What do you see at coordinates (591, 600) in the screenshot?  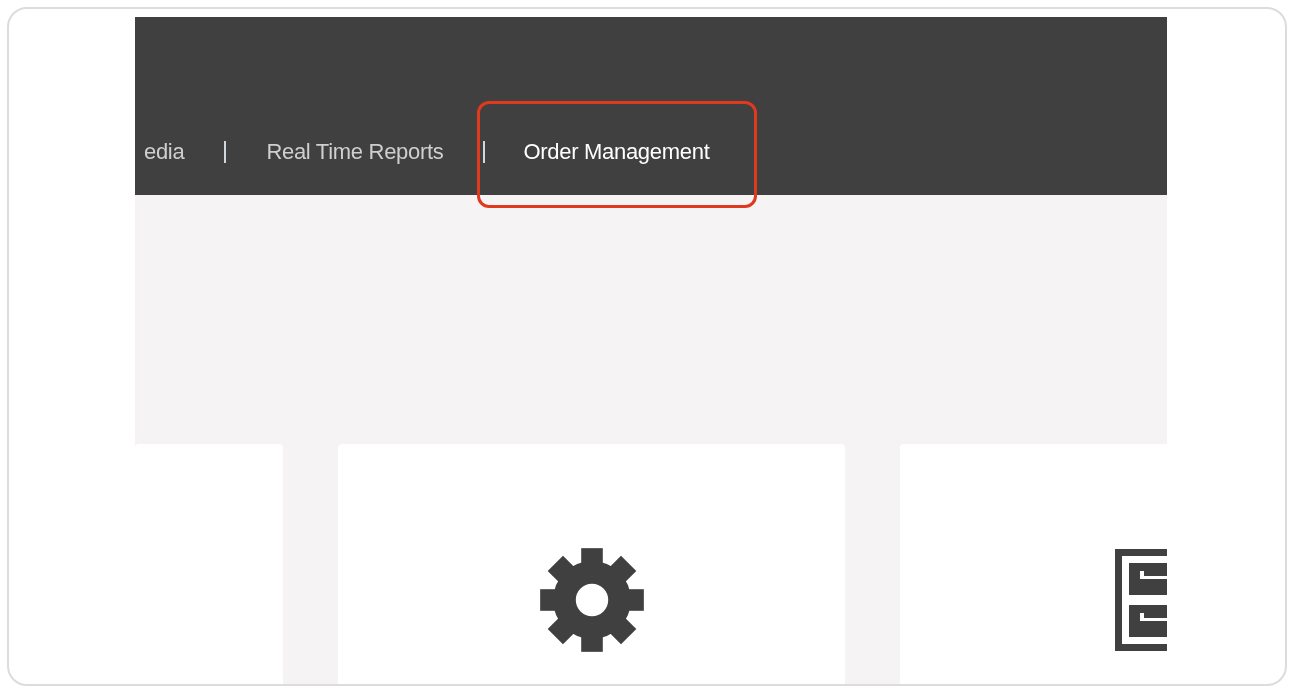 I see `gear-icon` at bounding box center [591, 600].